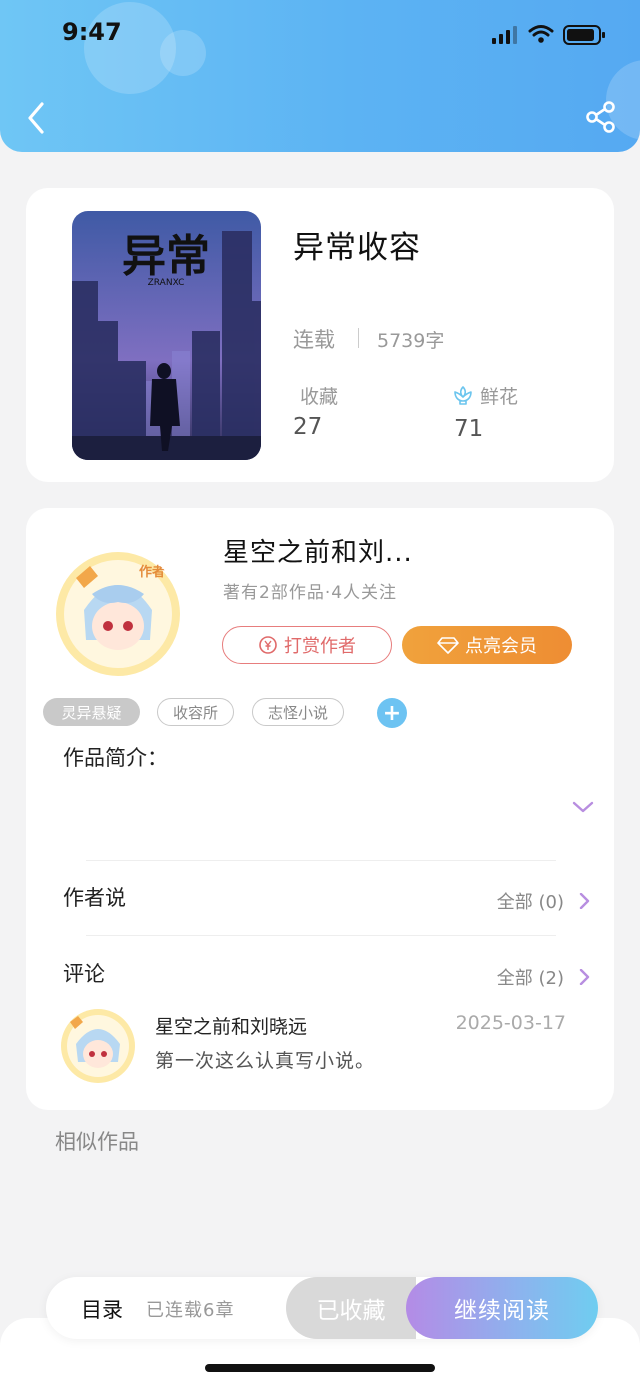  Describe the element at coordinates (195, 712) in the screenshot. I see `tag-item: 收容所` at that location.